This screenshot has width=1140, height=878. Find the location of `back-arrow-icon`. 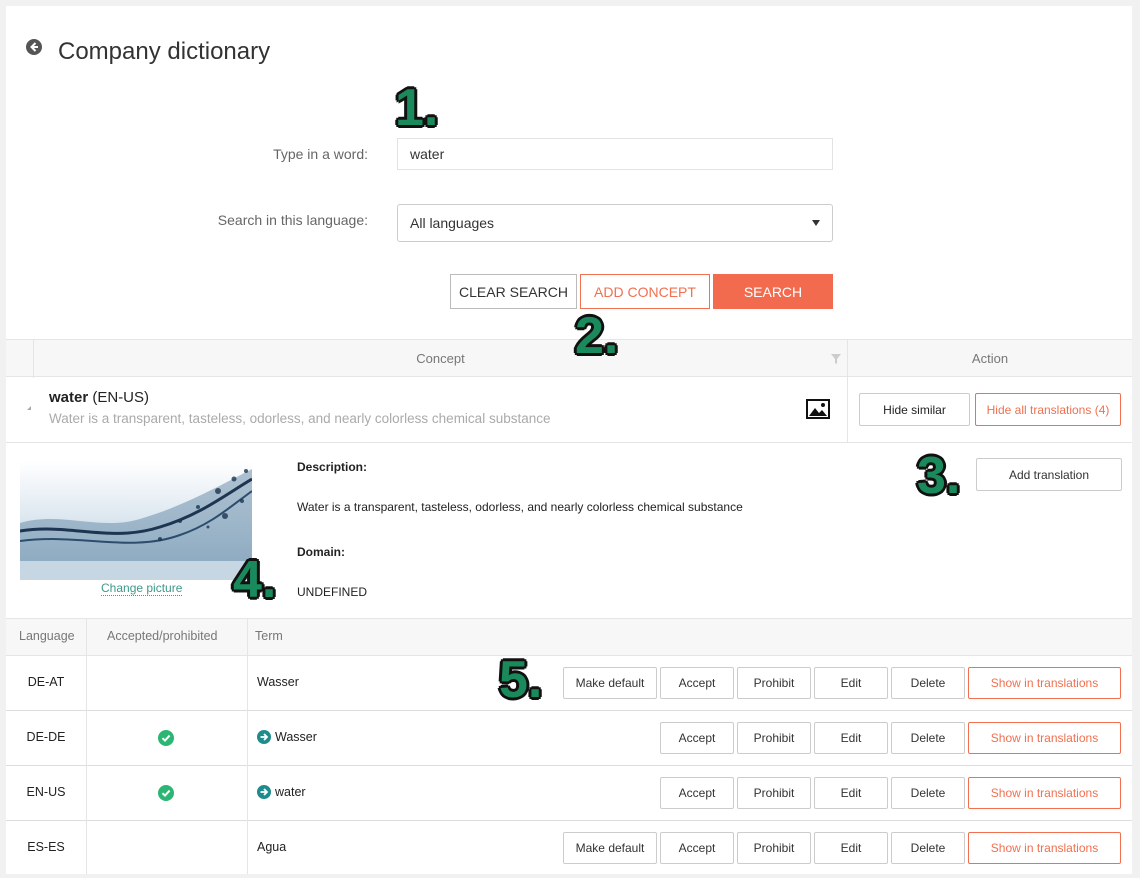

back-arrow-icon is located at coordinates (34, 47).